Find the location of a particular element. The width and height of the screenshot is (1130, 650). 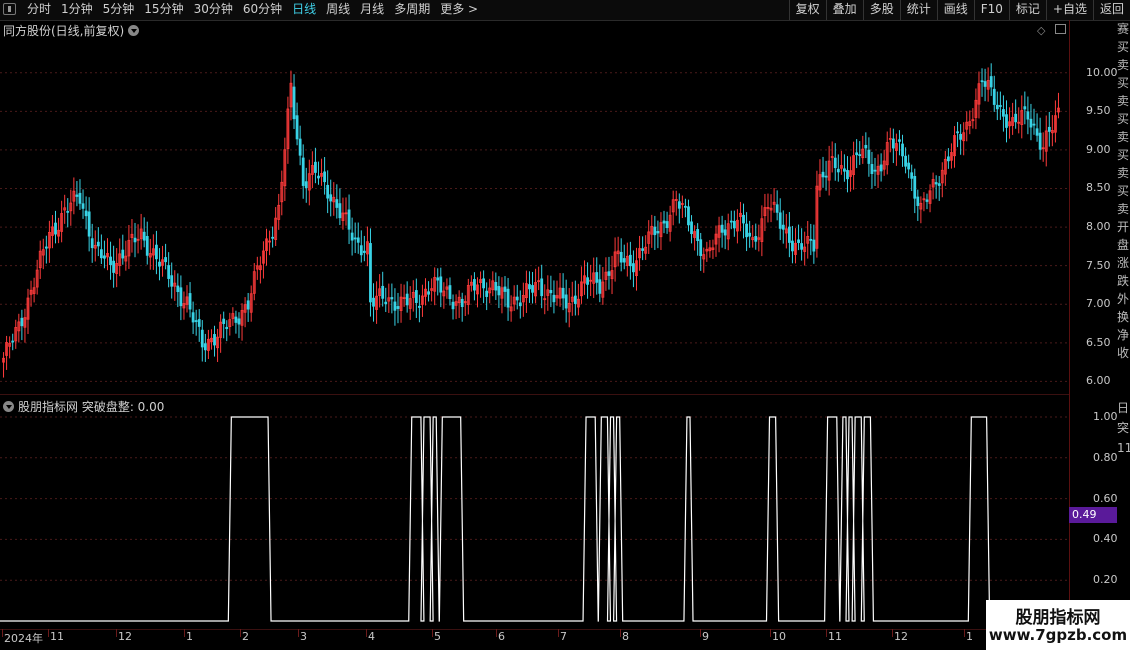

period-tab: 分时 is located at coordinates (39, 10).